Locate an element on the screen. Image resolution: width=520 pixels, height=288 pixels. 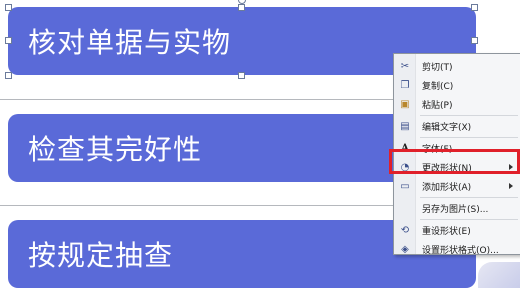
resize-handle-top-left is located at coordinates (8, 7).